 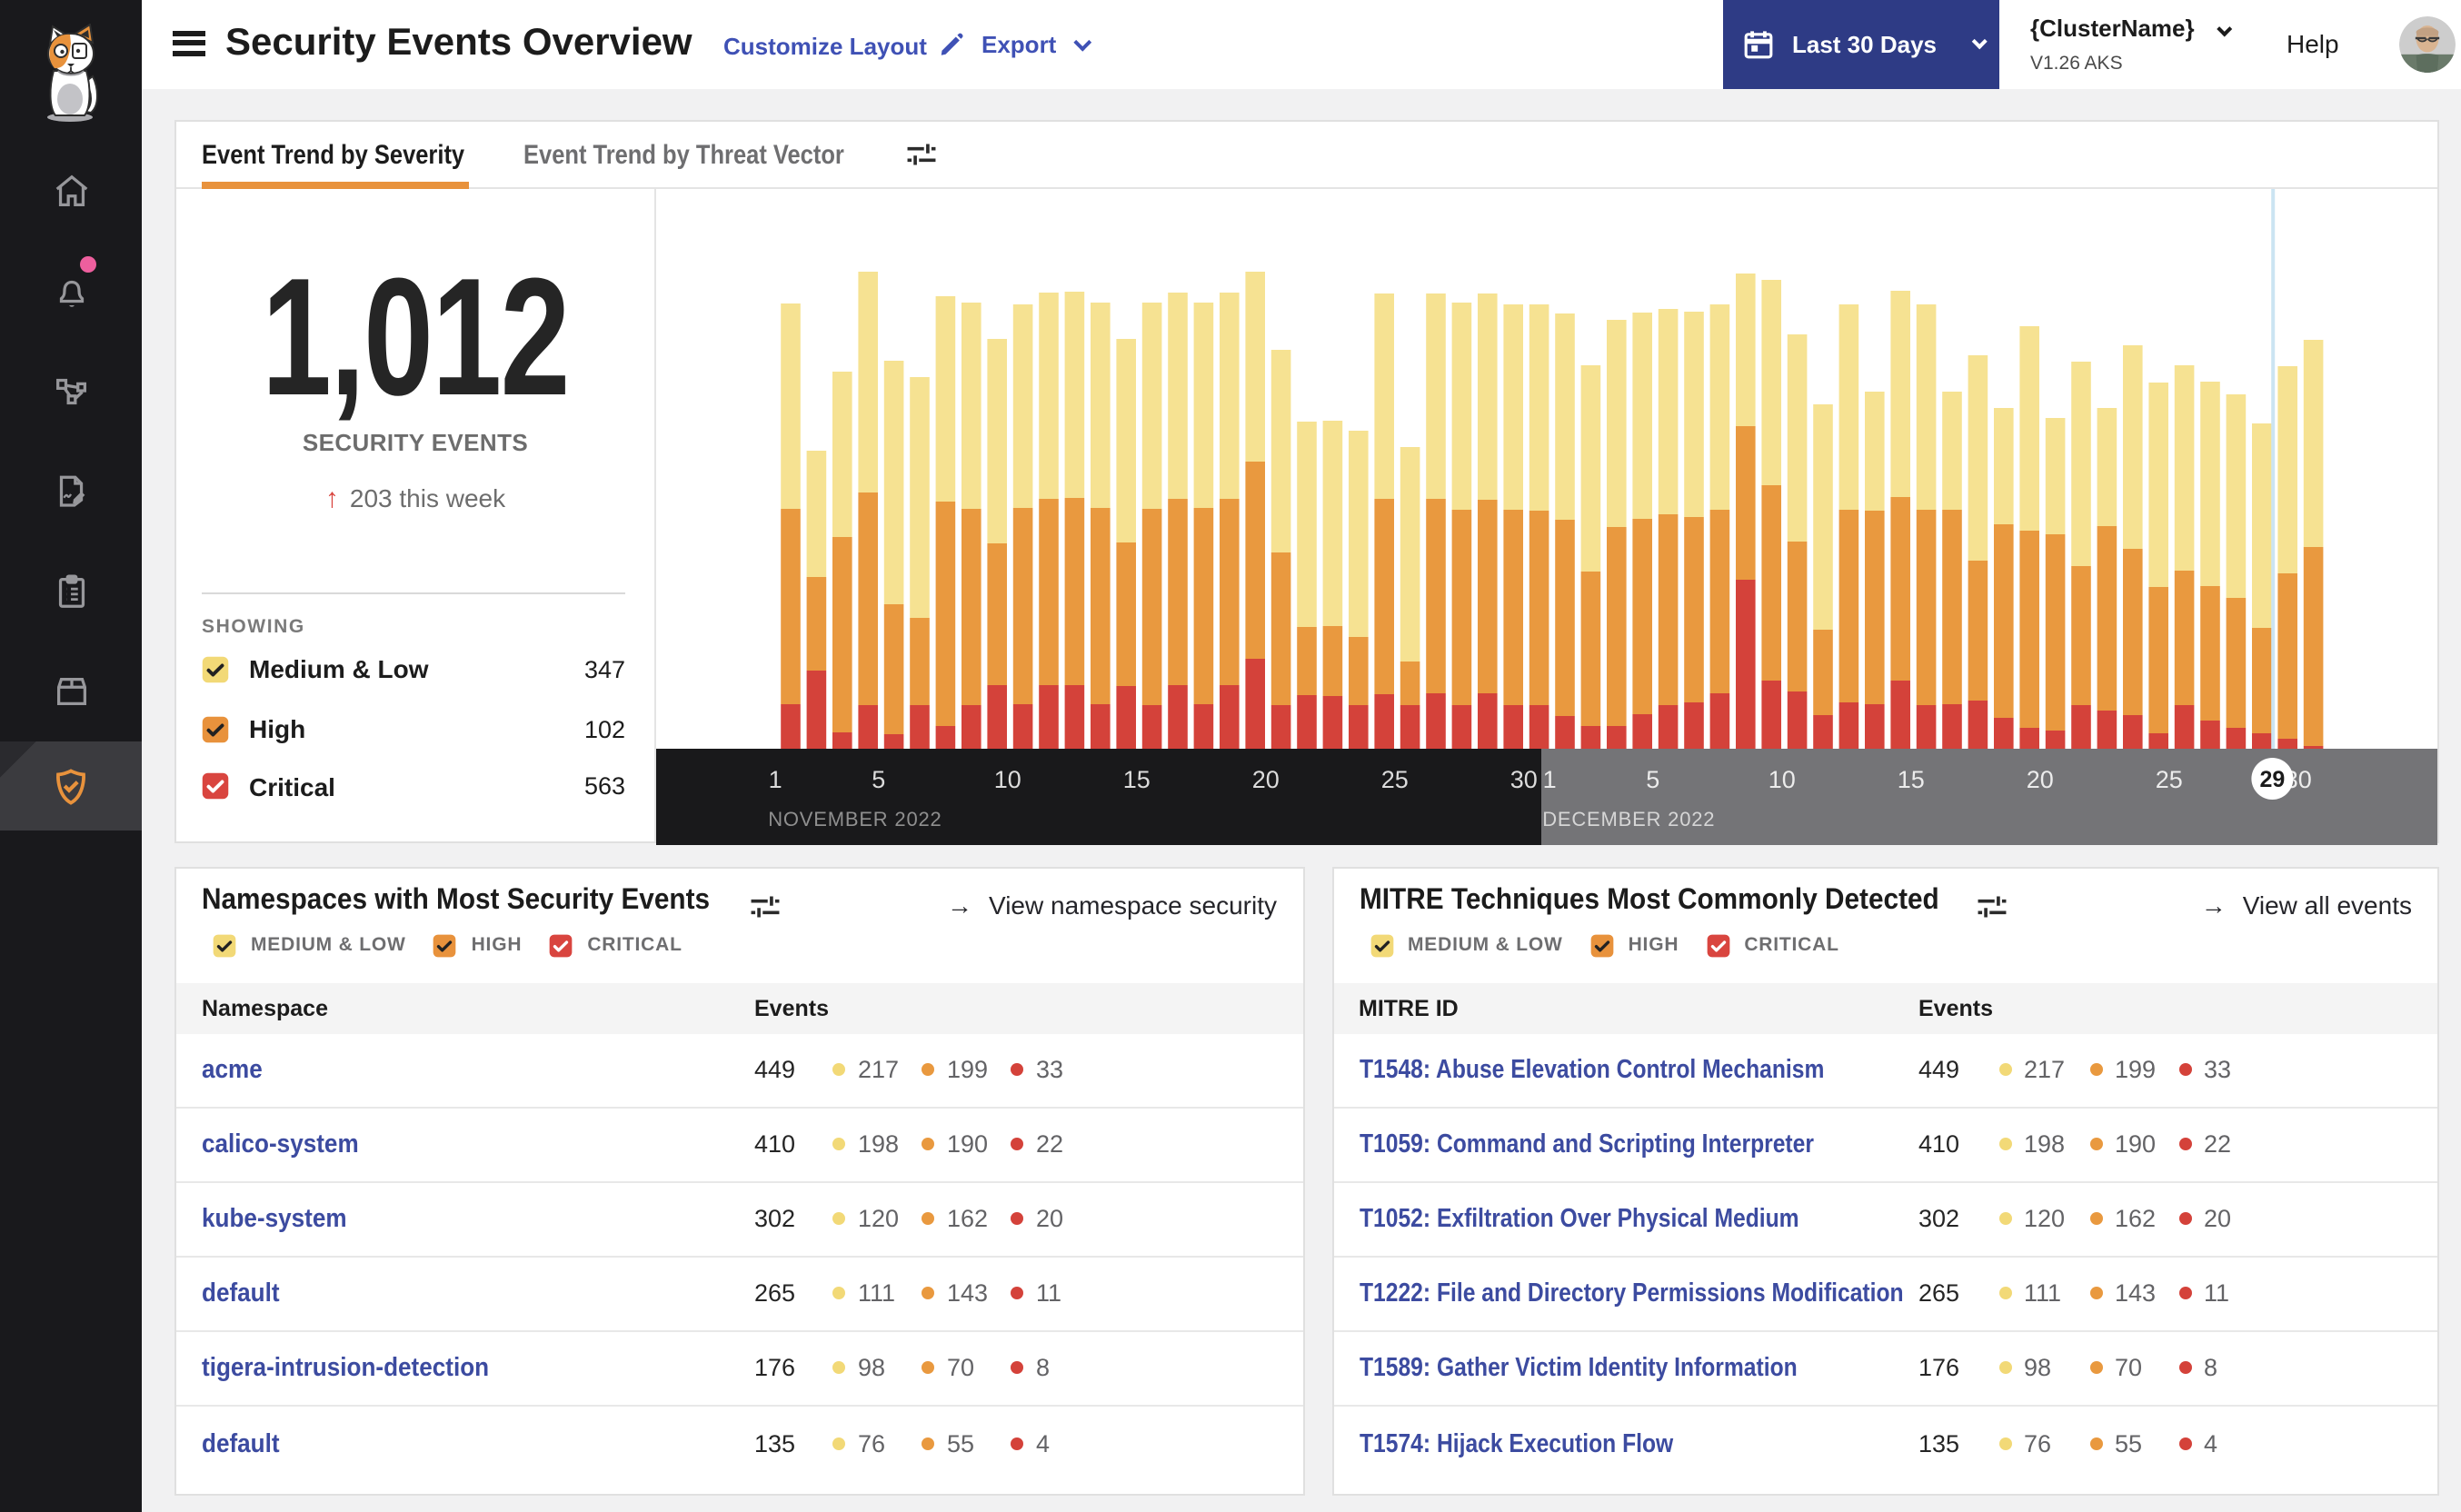 I want to click on svg-text: 30, so click(x=1524, y=778).